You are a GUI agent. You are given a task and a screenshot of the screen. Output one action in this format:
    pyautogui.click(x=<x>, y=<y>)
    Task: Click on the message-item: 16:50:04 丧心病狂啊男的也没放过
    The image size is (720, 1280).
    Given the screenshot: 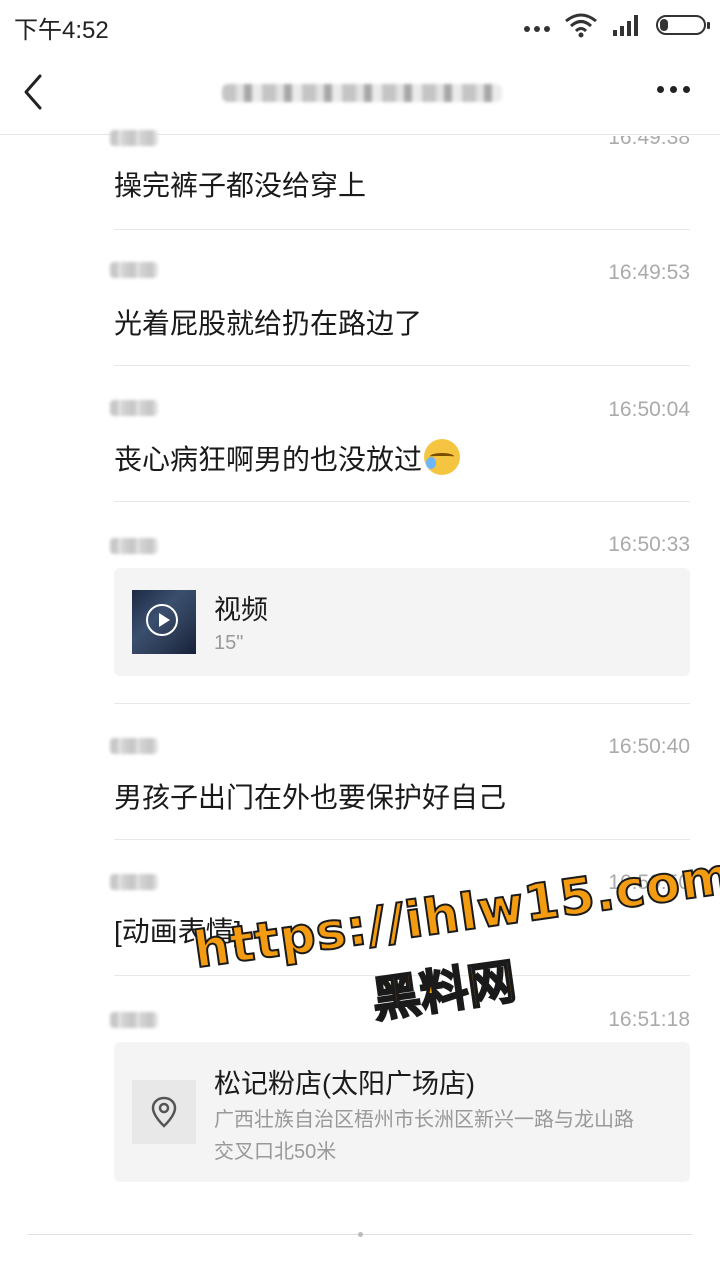 What is the action you would take?
    pyautogui.click(x=400, y=434)
    